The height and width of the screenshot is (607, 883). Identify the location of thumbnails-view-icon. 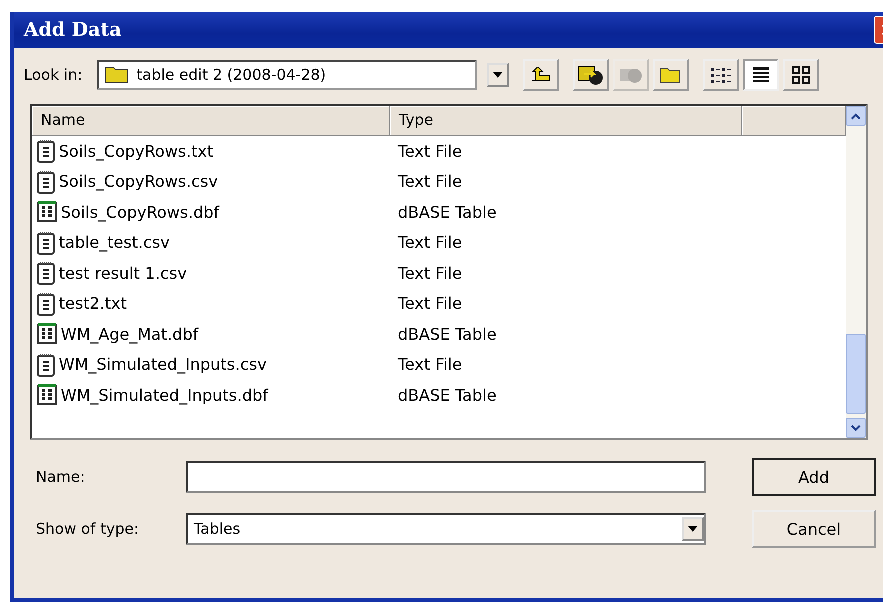
(800, 75).